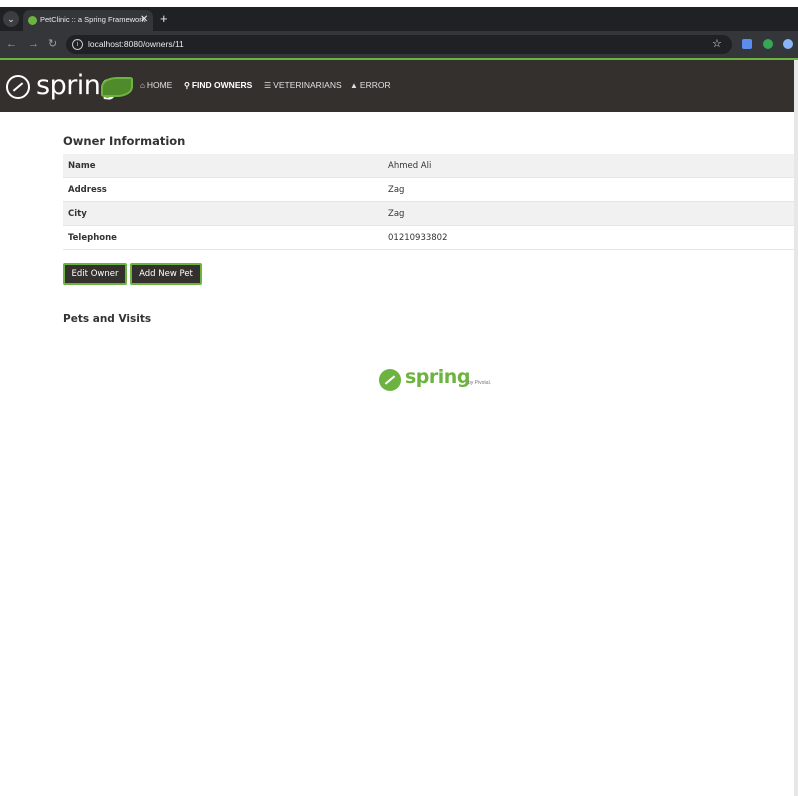  Describe the element at coordinates (117, 87) in the screenshot. I see `spring-leaf-icon` at that location.